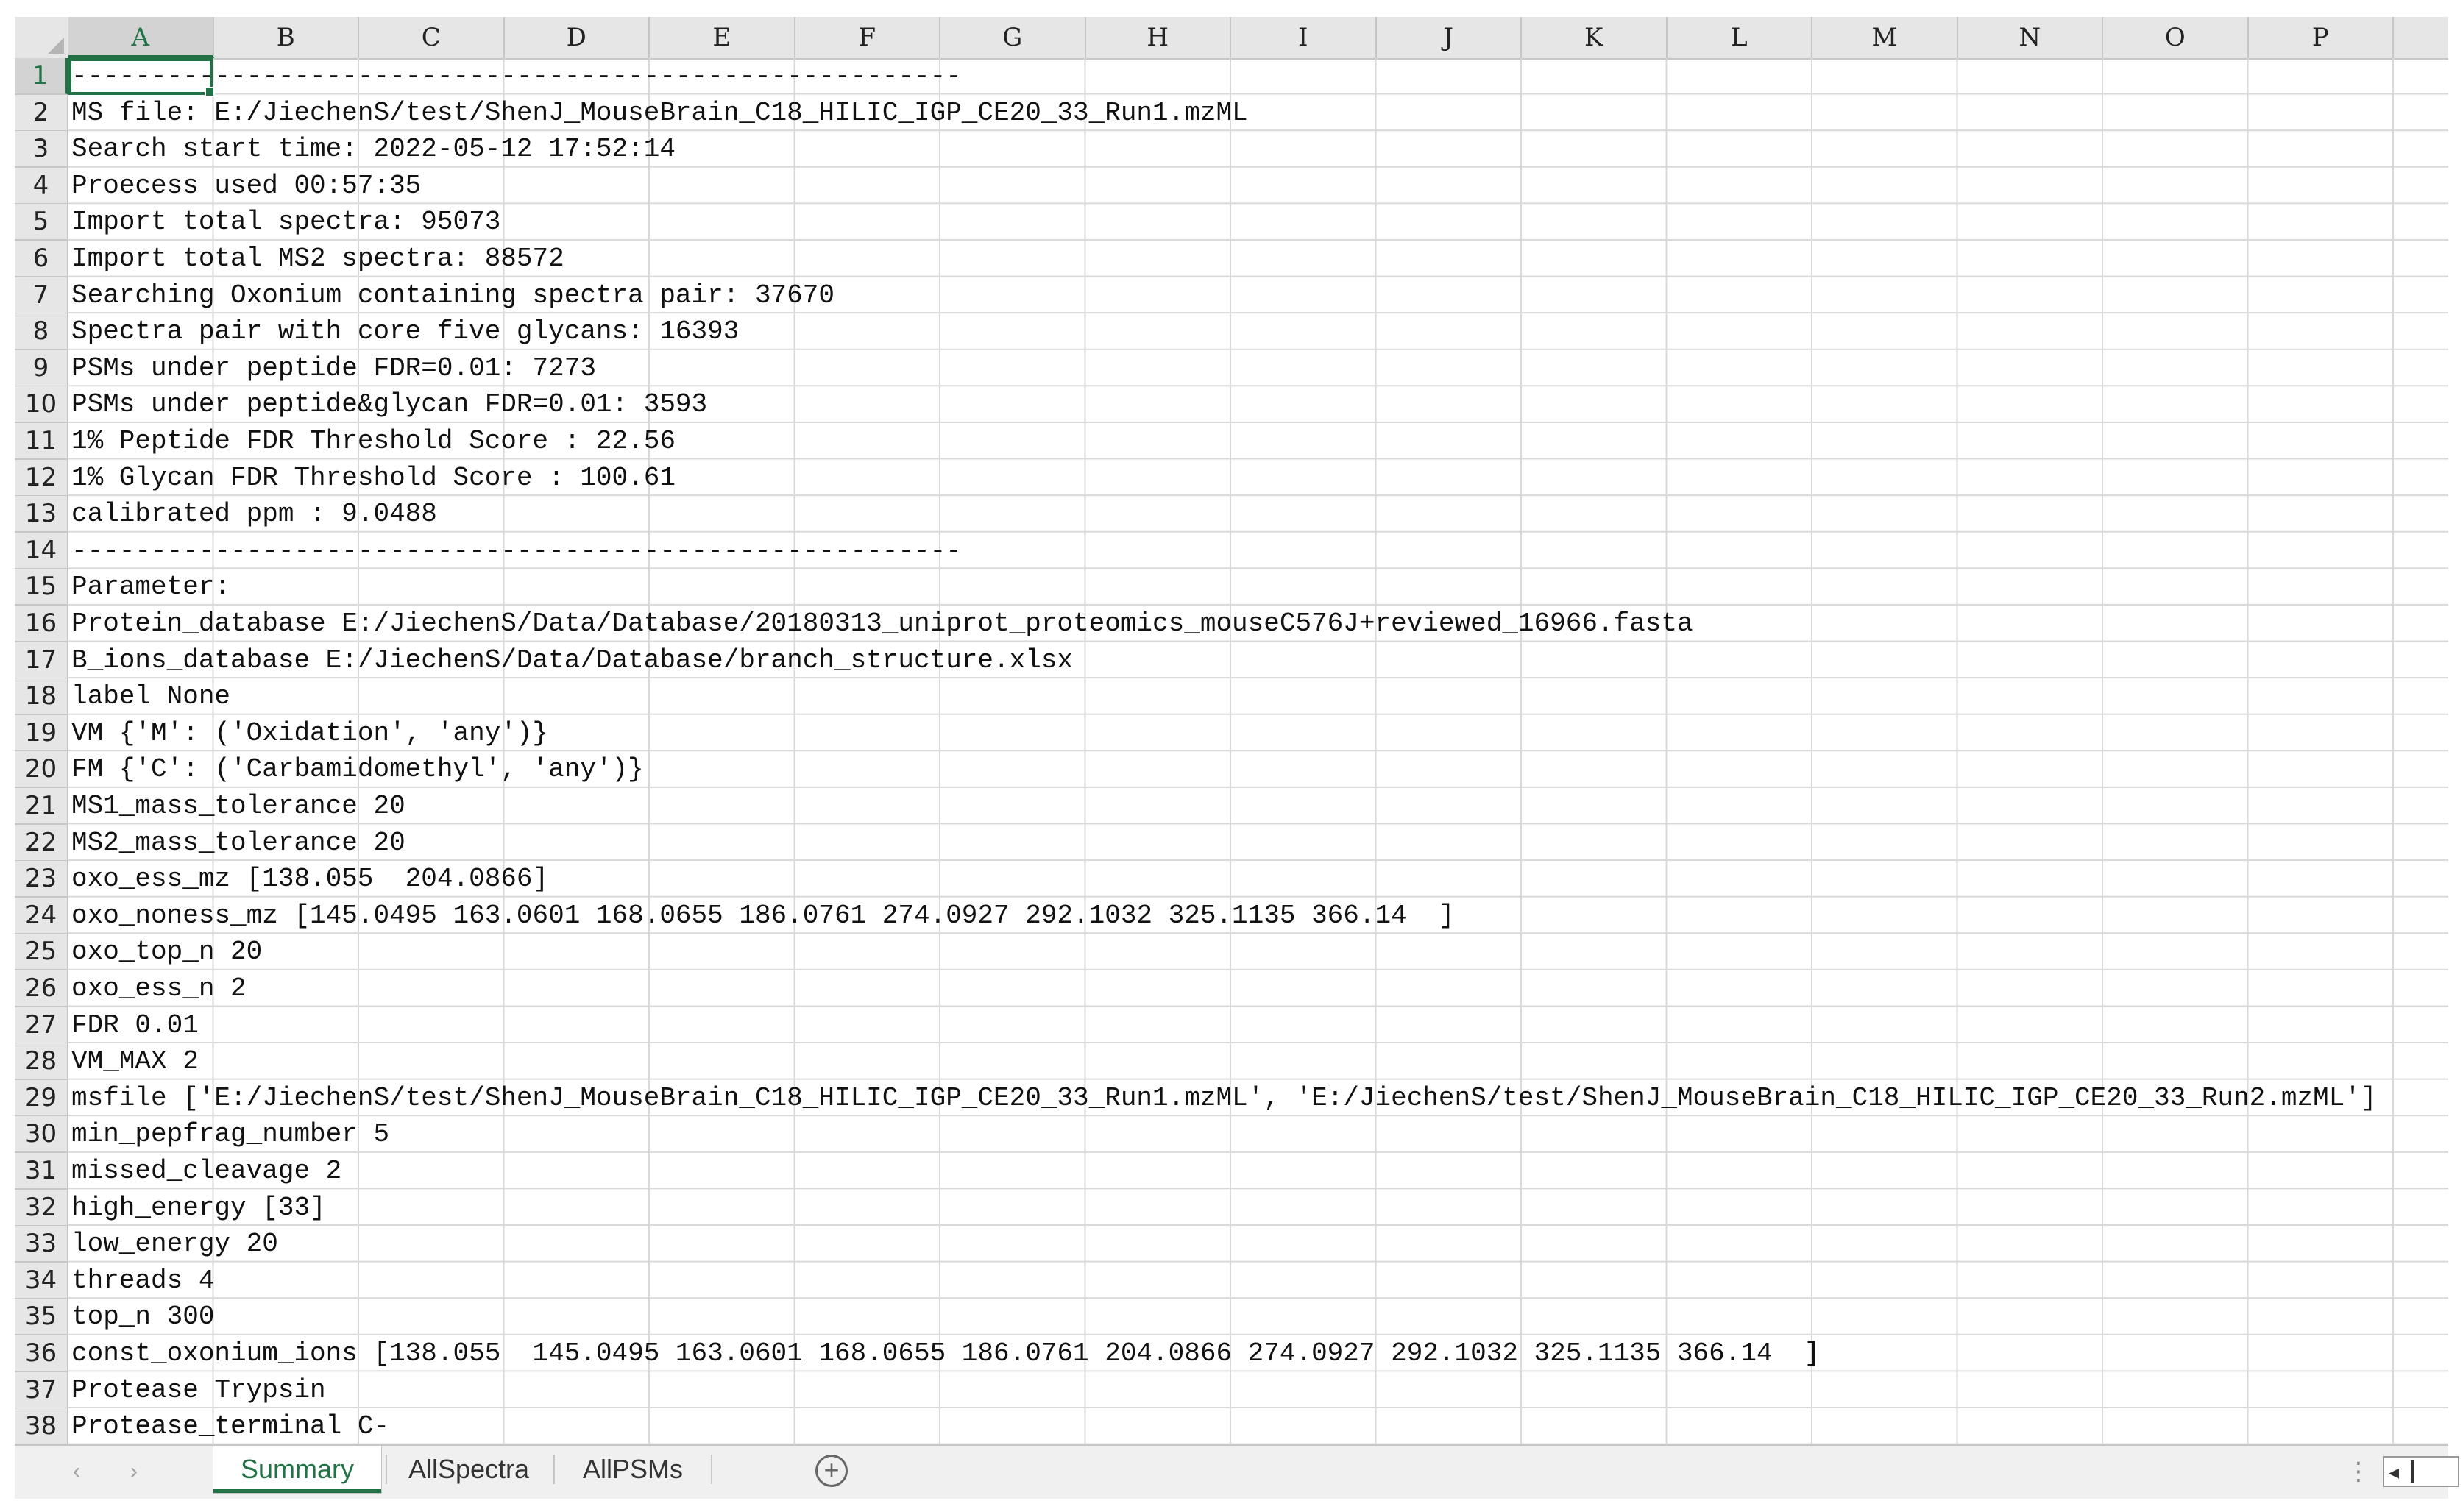 Image resolution: width=2463 pixels, height=1512 pixels. I want to click on row-header-24: 24, so click(41, 915).